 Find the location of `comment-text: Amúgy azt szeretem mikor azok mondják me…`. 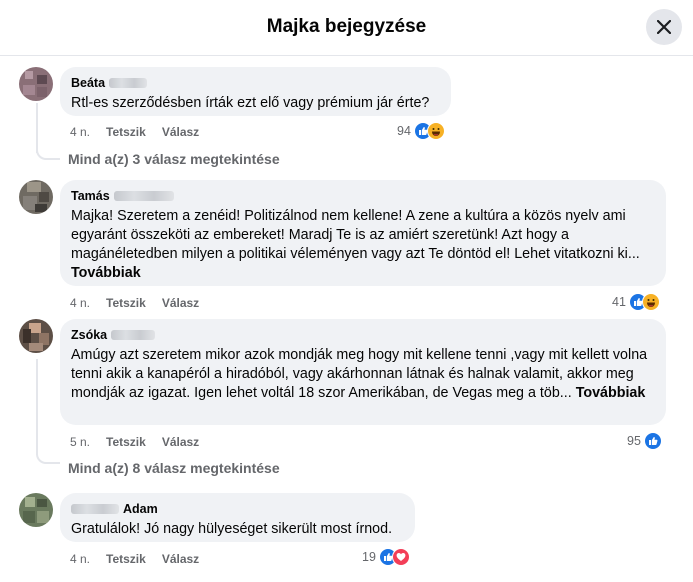

comment-text: Amúgy azt szeretem mikor azok mondják me… is located at coordinates (359, 374).